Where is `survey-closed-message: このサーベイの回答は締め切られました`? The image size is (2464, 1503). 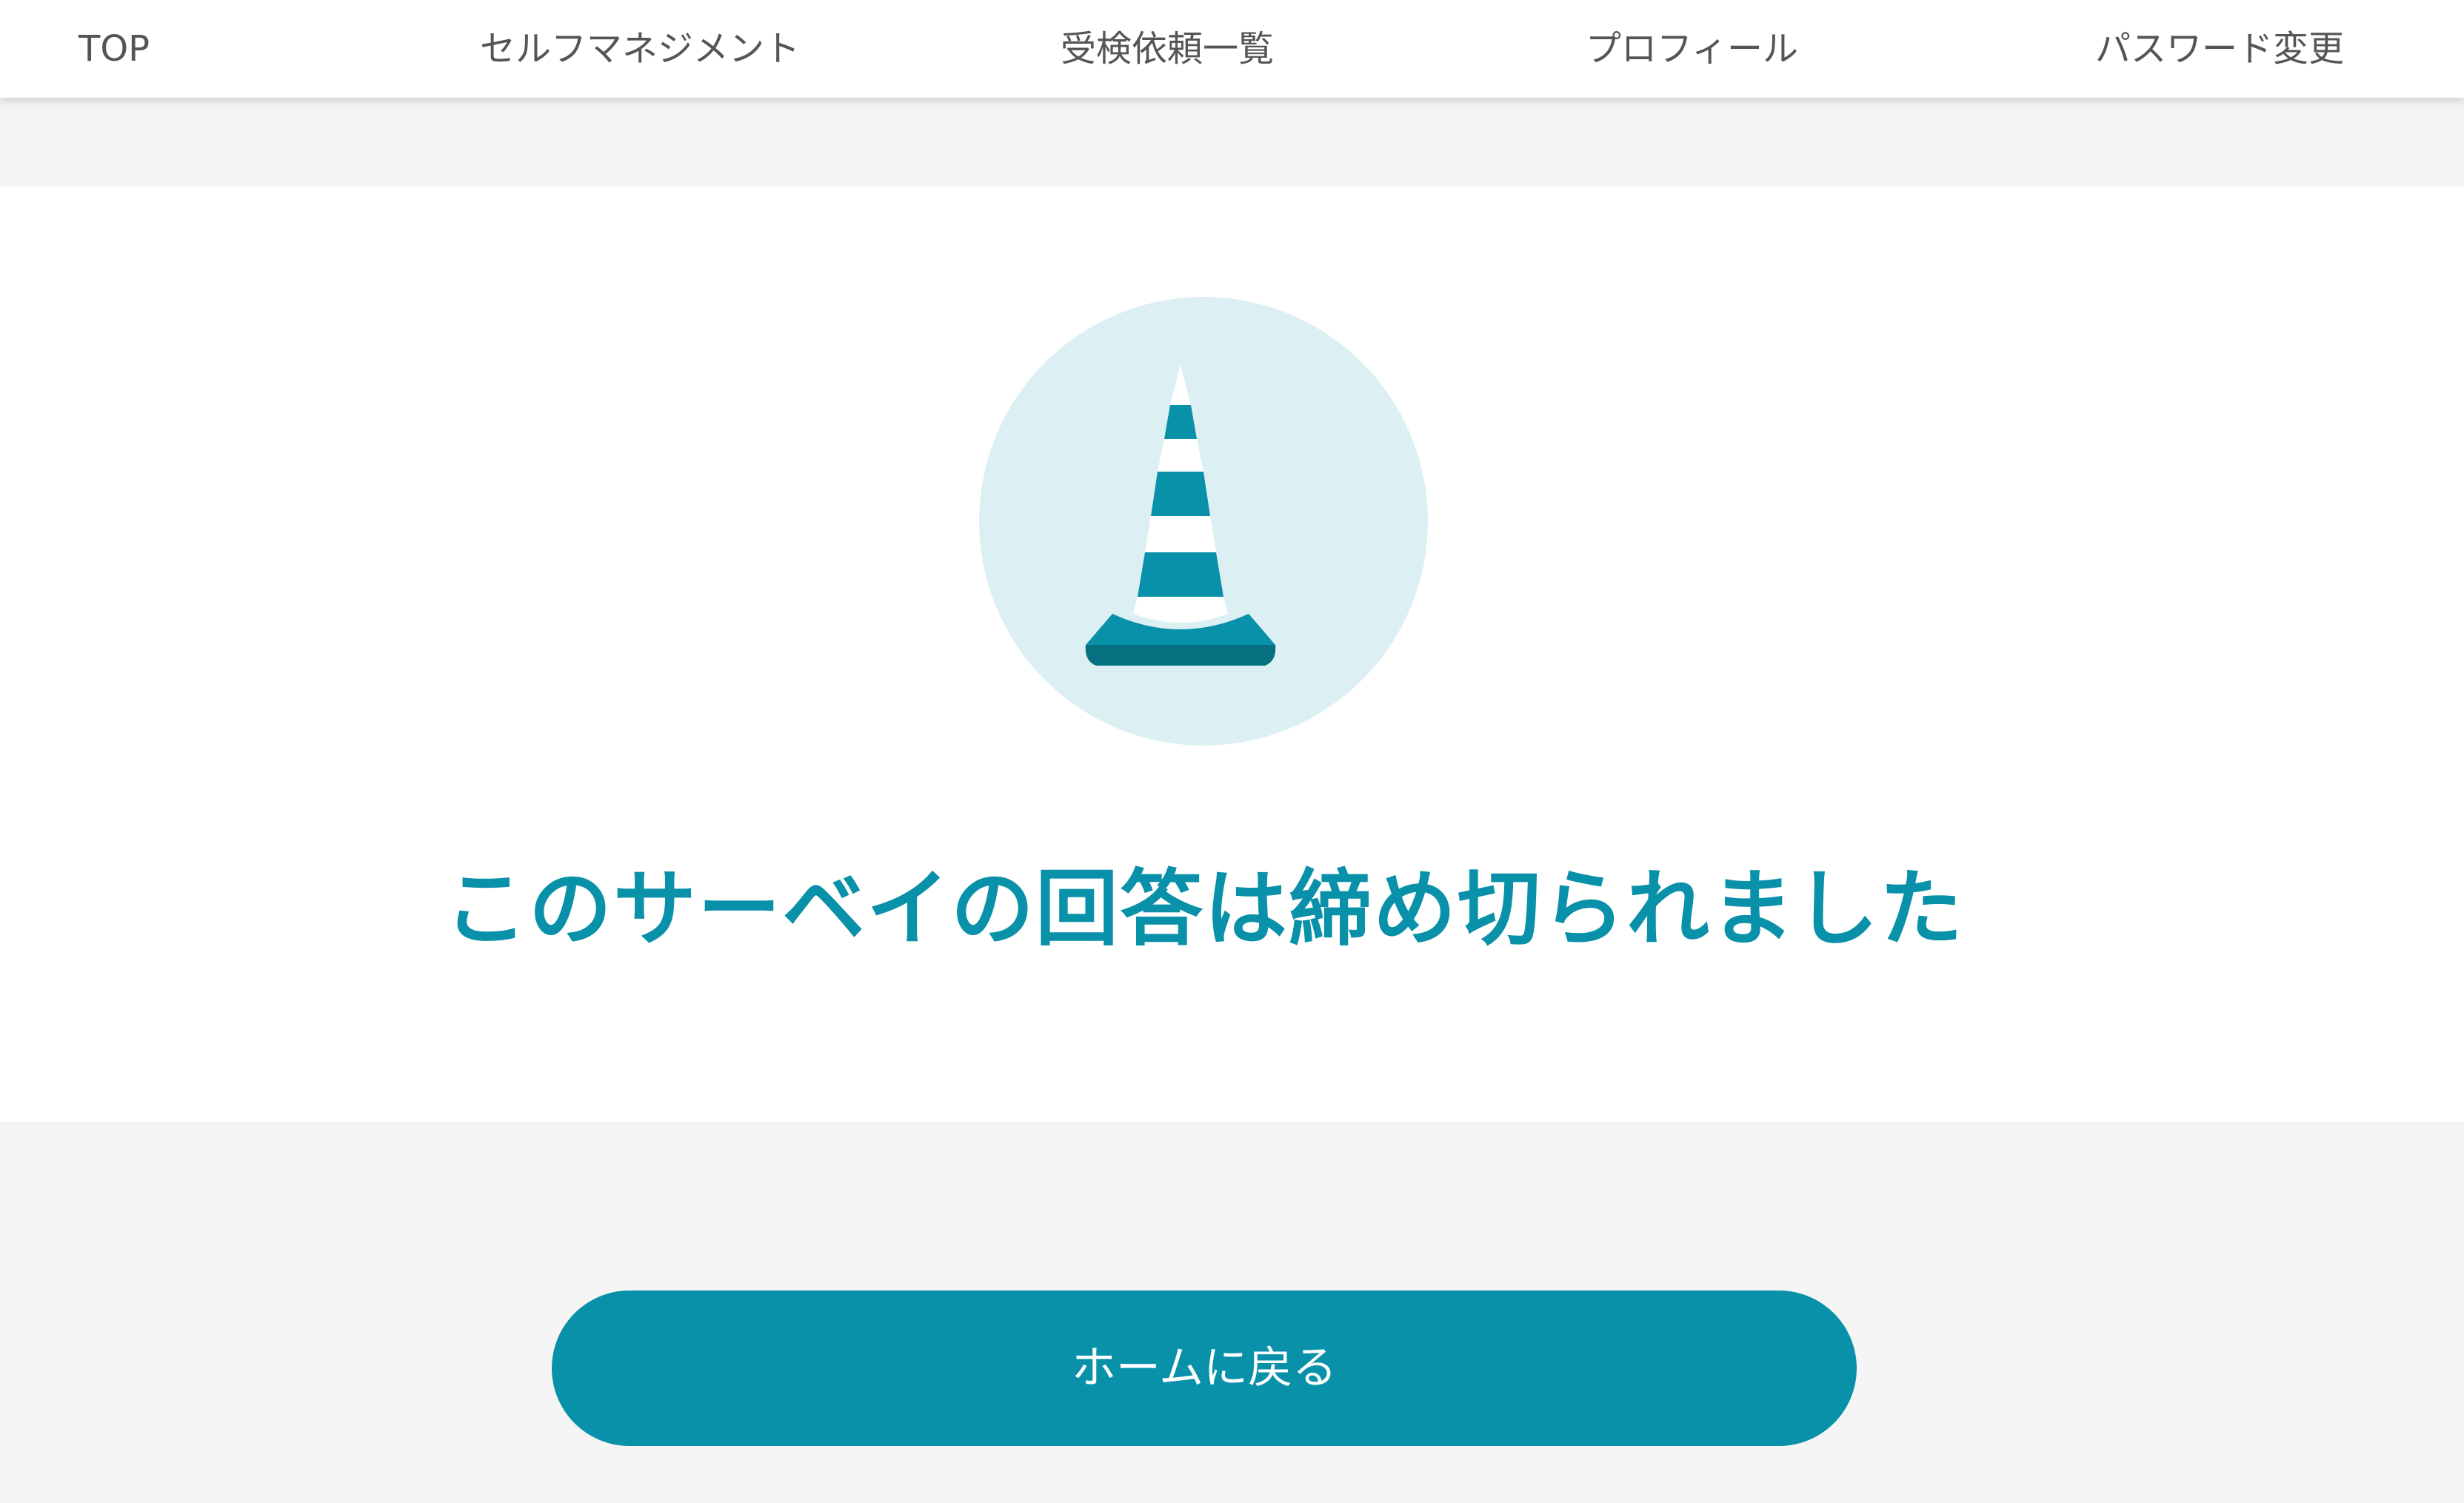
survey-closed-message: このサーベイの回答は締め切られました is located at coordinates (1204, 909).